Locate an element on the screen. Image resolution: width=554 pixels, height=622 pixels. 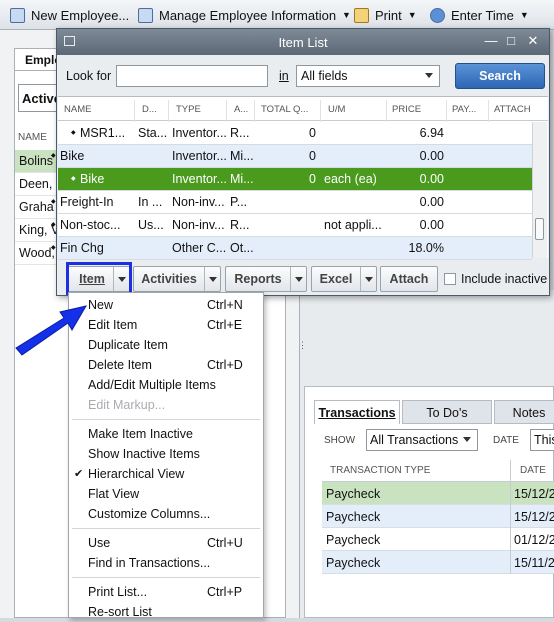
close-icon: ✕ is located at coordinates (533, 41).